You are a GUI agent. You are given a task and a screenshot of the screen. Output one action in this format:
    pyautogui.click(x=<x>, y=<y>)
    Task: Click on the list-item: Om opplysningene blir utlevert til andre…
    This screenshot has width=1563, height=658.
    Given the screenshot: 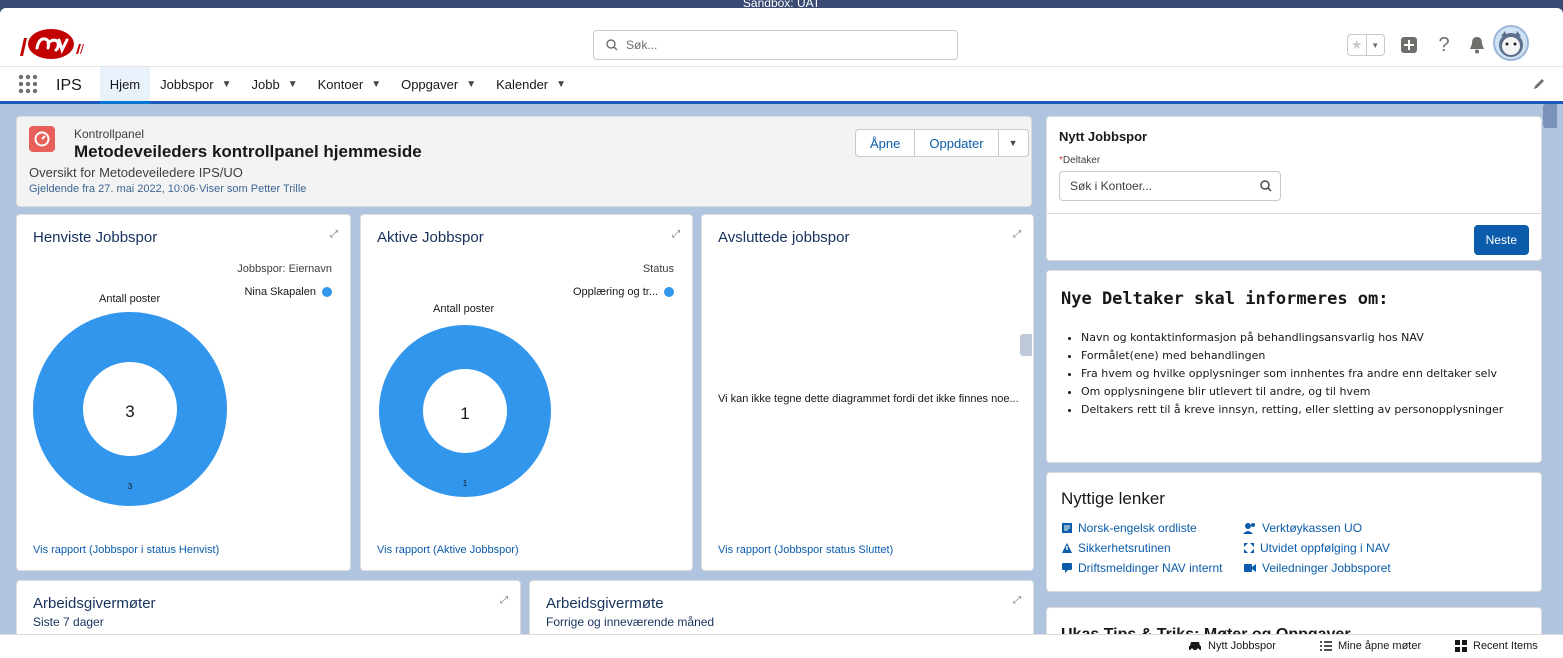 What is the action you would take?
    pyautogui.click(x=1292, y=391)
    